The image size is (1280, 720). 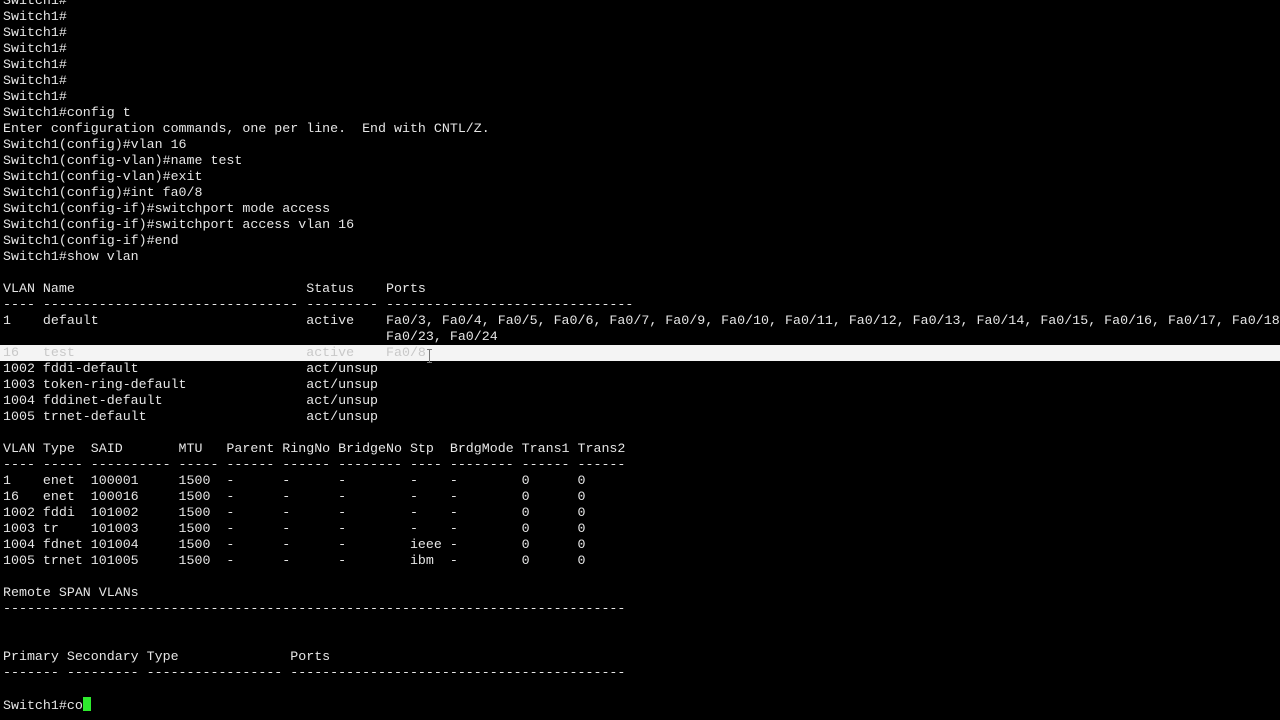 What do you see at coordinates (294, 544) in the screenshot?
I see `terminal-line-text: 1004 fdnet 101004 1500 - - - ieee - 0 0` at bounding box center [294, 544].